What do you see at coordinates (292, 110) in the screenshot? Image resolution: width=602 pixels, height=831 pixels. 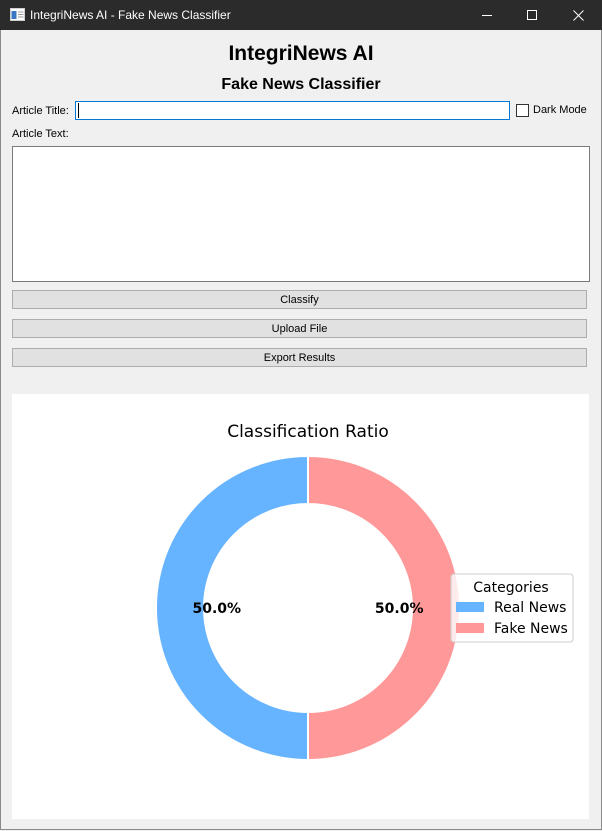 I see `article-title-input` at bounding box center [292, 110].